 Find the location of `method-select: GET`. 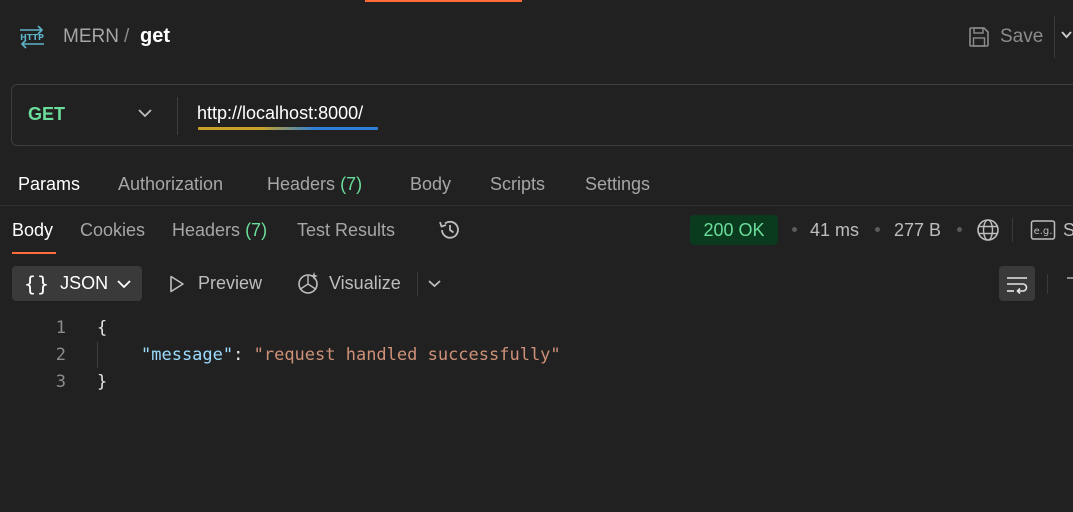

method-select: GET is located at coordinates (46, 114).